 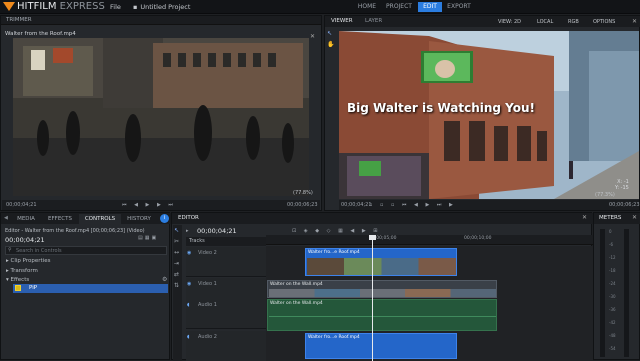 I want to click on effect-name: PiP, so click(x=33, y=288).